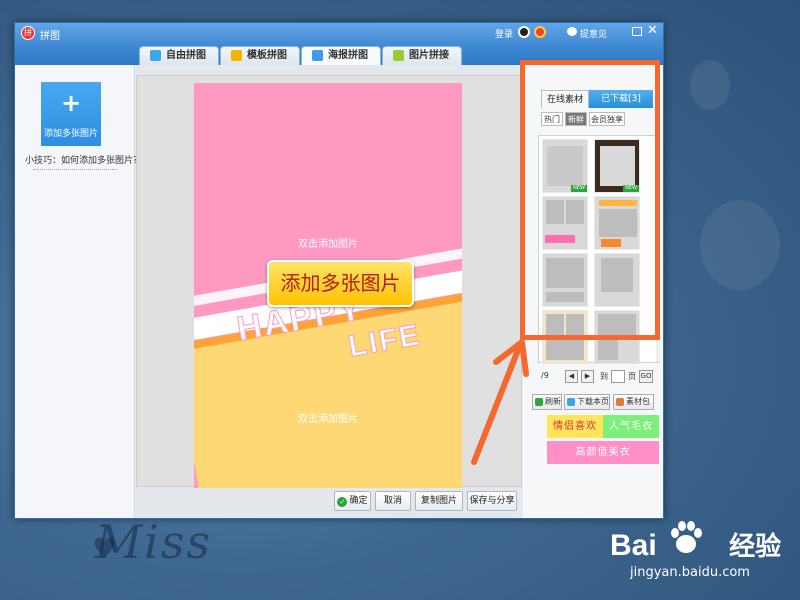  I want to click on tab-label: 模板拼图, so click(267, 55).